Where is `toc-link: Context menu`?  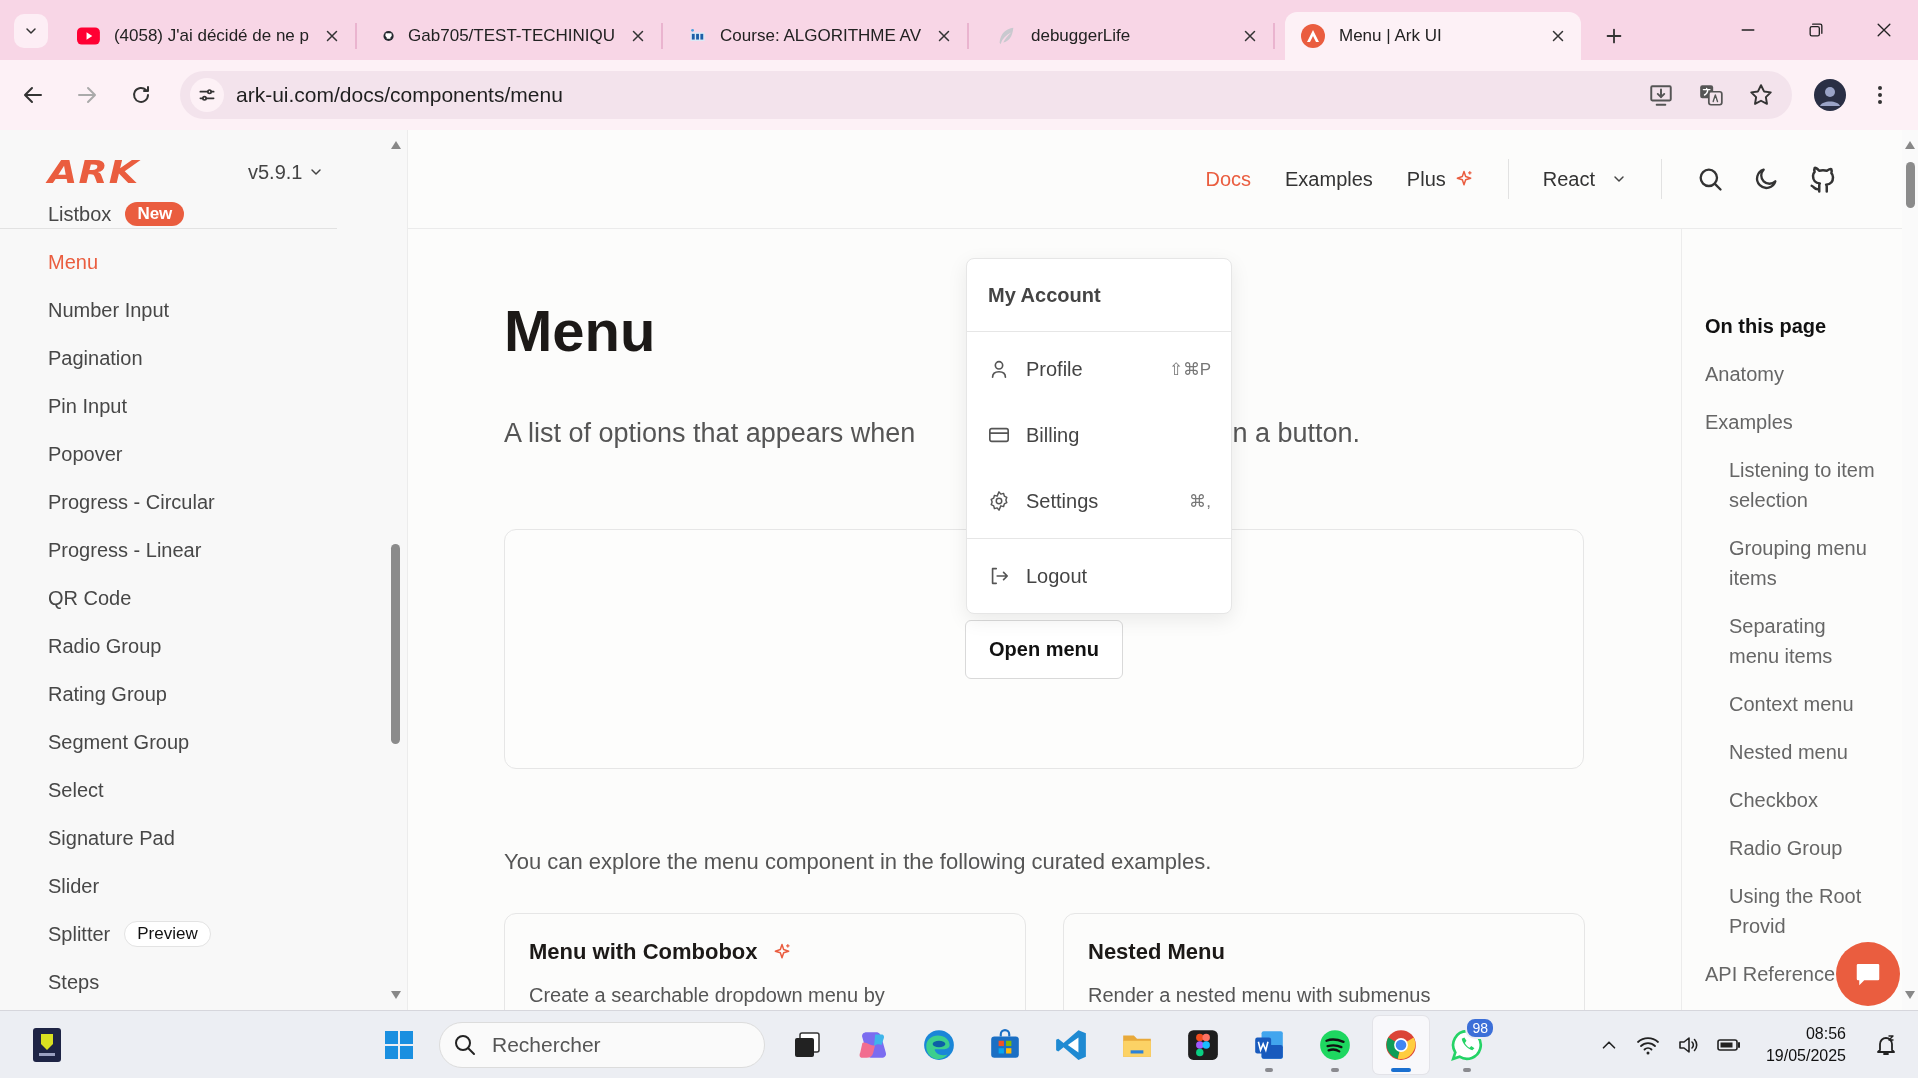
toc-link: Context menu is located at coordinates (1802, 704).